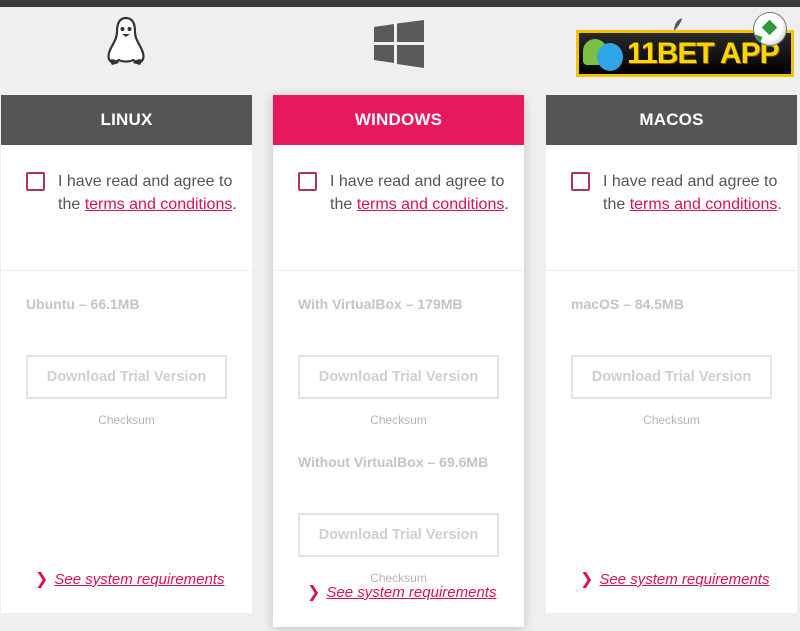 The image size is (800, 631). What do you see at coordinates (674, 24) in the screenshot?
I see `apple-logo-icon` at bounding box center [674, 24].